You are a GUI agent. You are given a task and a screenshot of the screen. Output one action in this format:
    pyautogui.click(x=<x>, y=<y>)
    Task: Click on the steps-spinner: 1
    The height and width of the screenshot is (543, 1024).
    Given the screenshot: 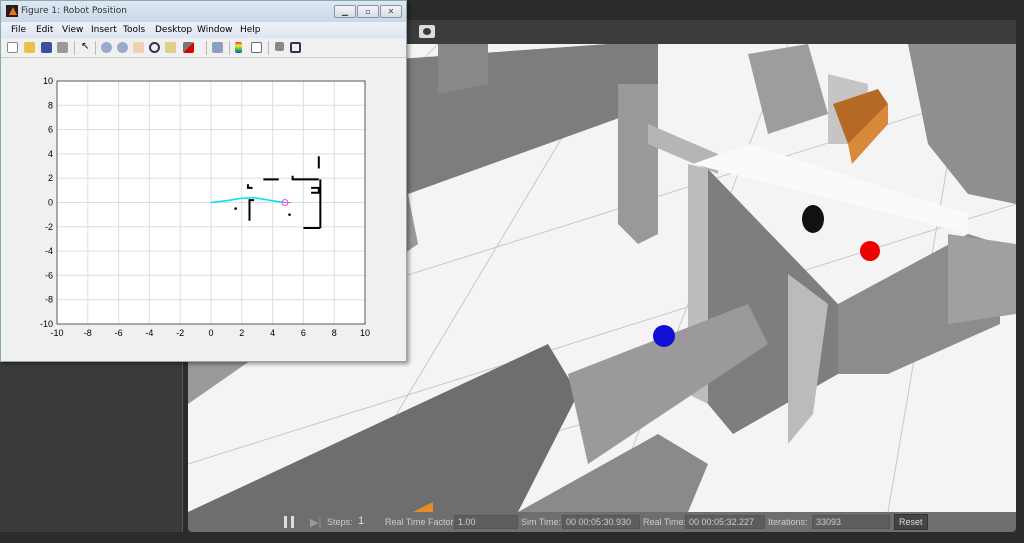 What is the action you would take?
    pyautogui.click(x=361, y=521)
    